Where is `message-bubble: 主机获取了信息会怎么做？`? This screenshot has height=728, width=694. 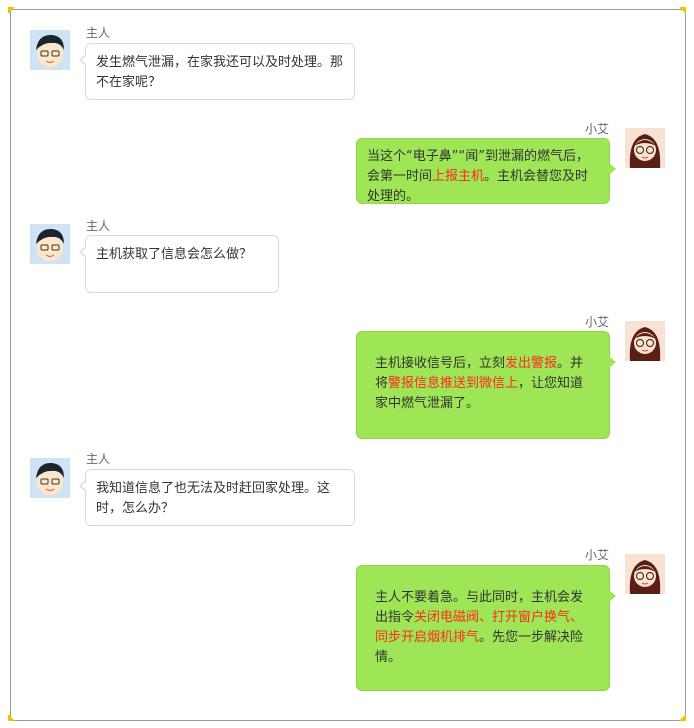
message-bubble: 主机获取了信息会怎么做？ is located at coordinates (179, 264).